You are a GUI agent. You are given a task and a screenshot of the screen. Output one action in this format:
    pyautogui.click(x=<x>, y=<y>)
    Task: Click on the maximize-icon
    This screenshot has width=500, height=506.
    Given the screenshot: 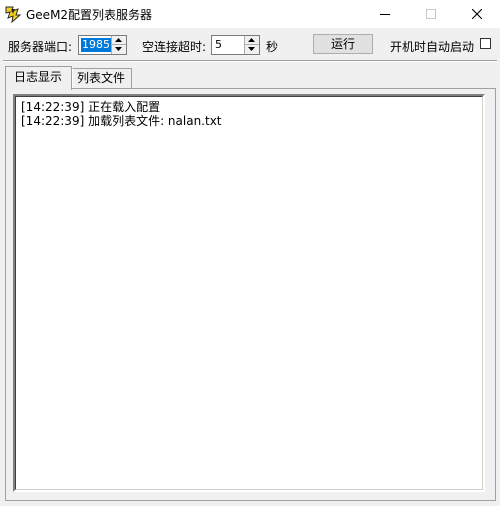 What is the action you would take?
    pyautogui.click(x=431, y=14)
    